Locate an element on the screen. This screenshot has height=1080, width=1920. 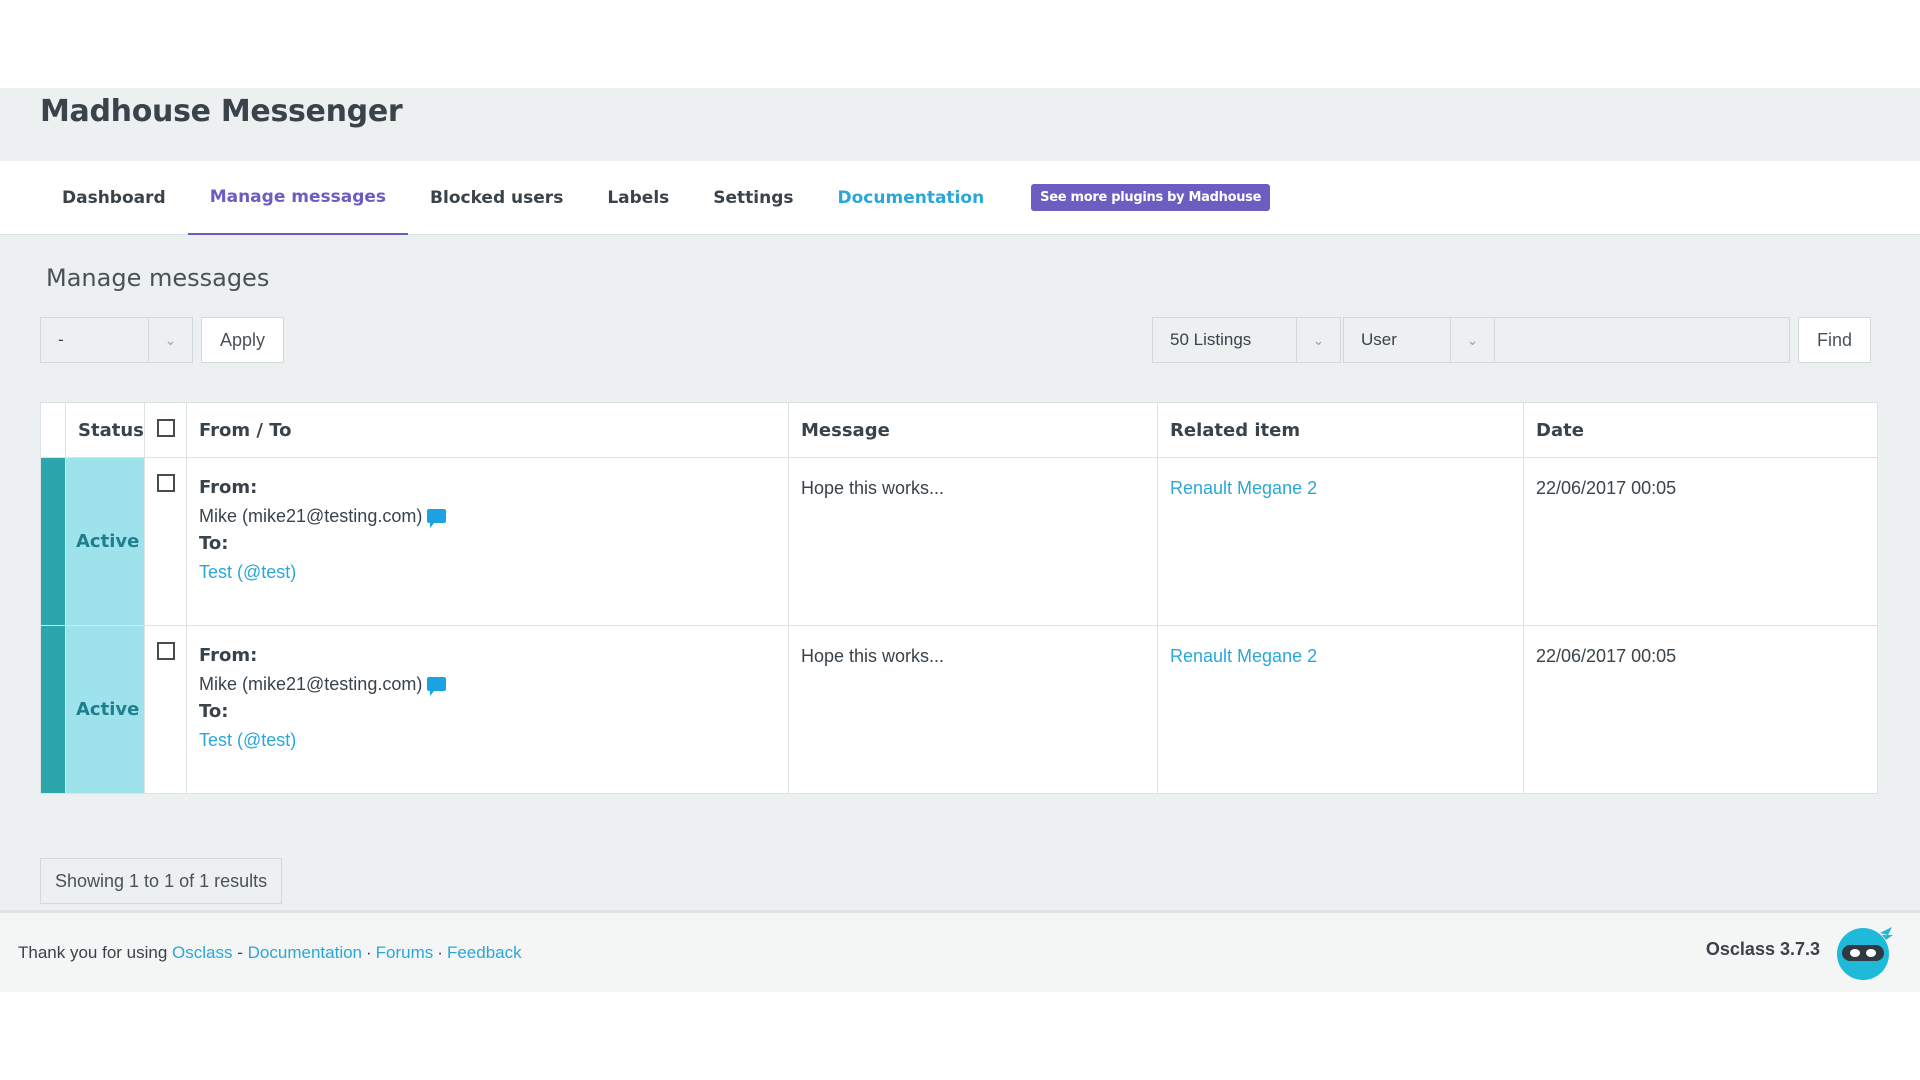
tab-documentation: Documentation is located at coordinates (911, 197).